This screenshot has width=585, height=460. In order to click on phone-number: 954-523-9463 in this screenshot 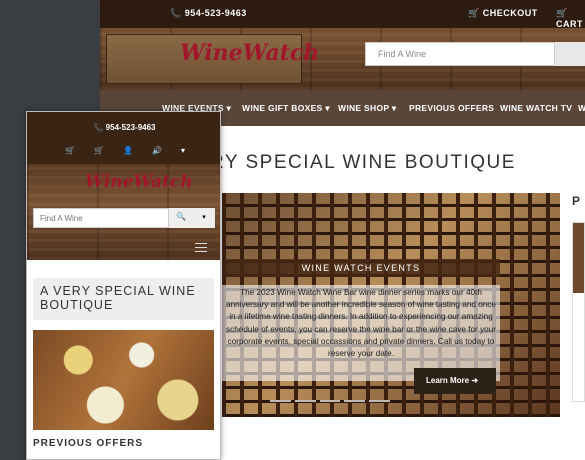, I will do `click(215, 13)`.